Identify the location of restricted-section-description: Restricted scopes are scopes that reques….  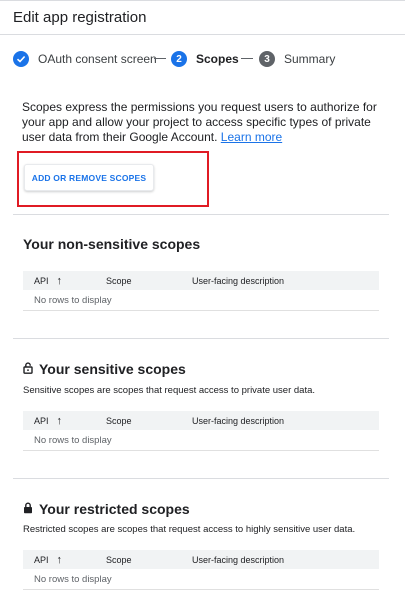
(189, 529).